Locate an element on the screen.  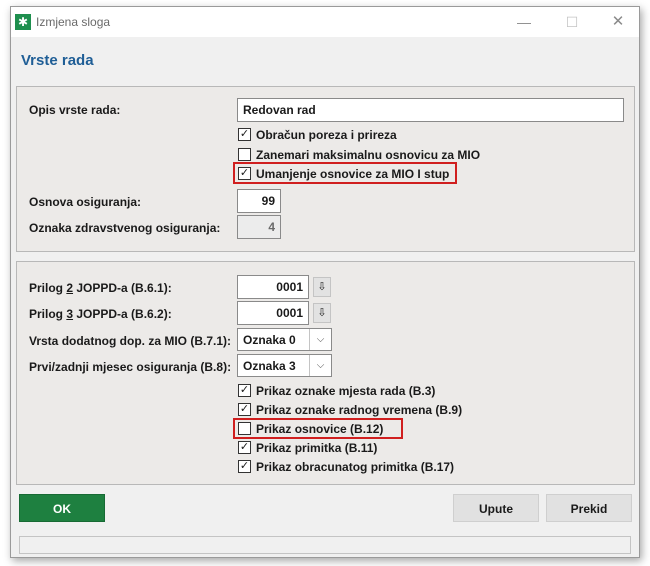
title-bar: ✱ Izmjena sloga — ☐ ✕ is located at coordinates (325, 22).